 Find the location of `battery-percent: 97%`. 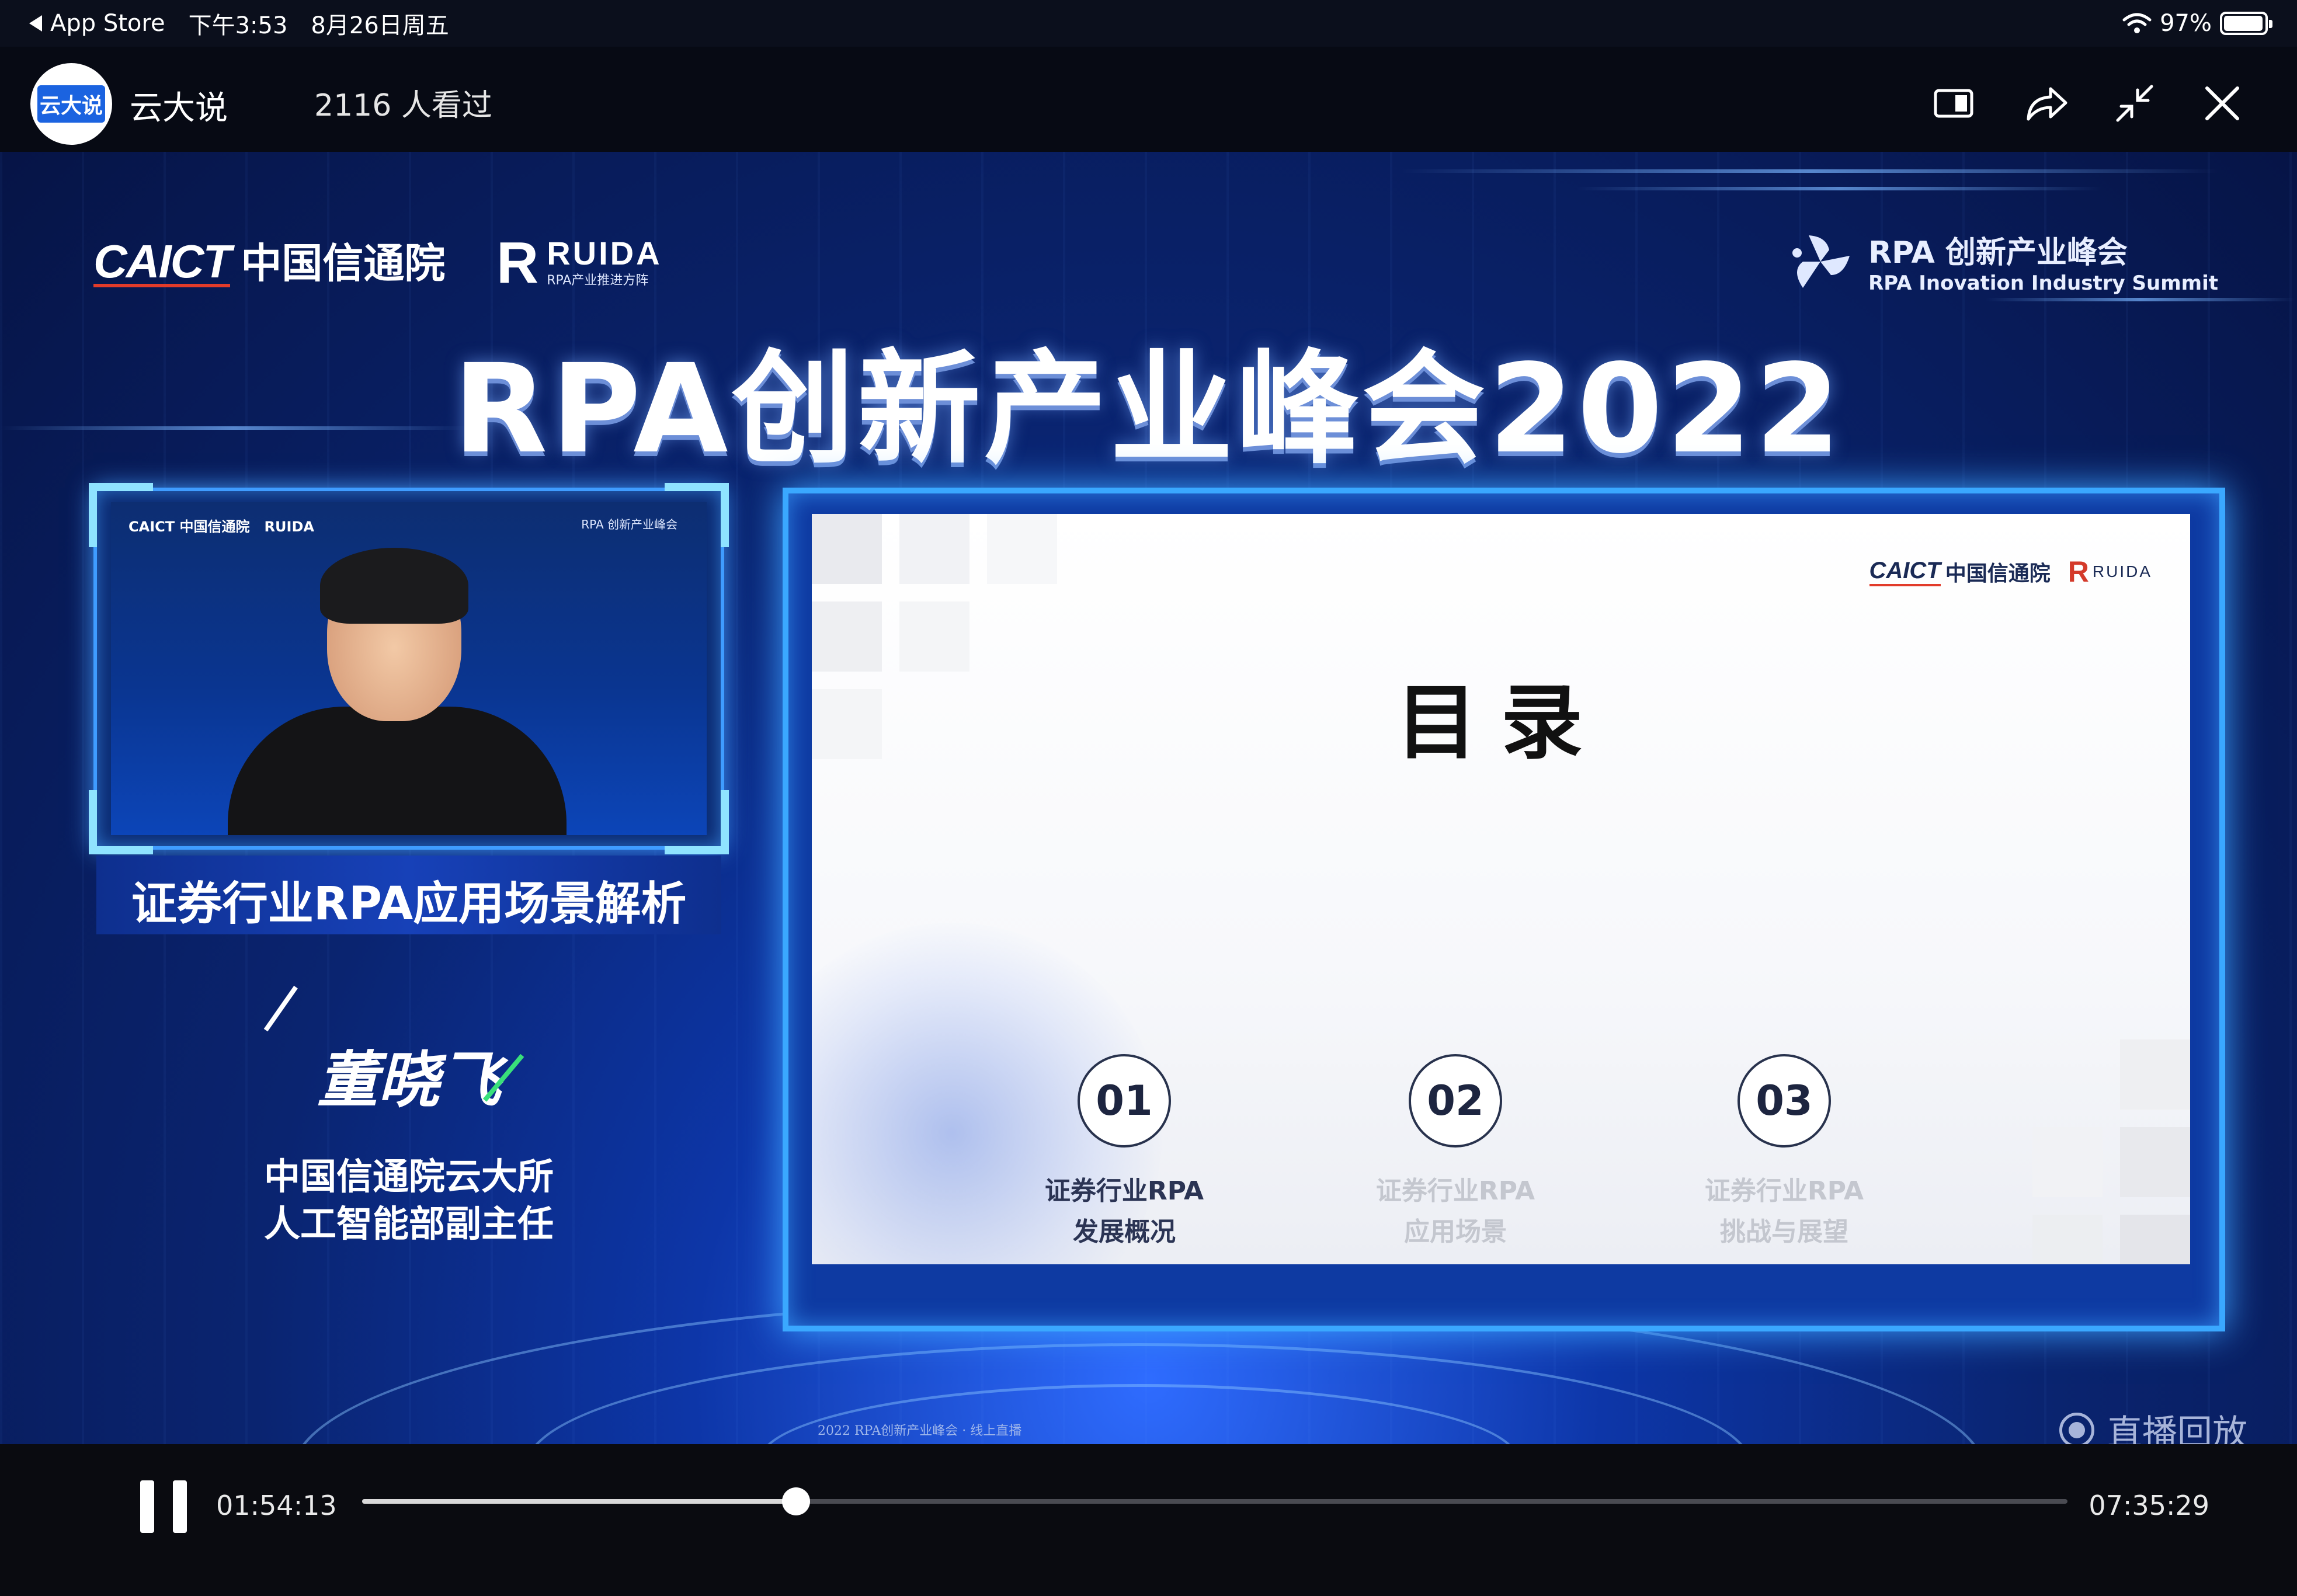

battery-percent: 97% is located at coordinates (2186, 23).